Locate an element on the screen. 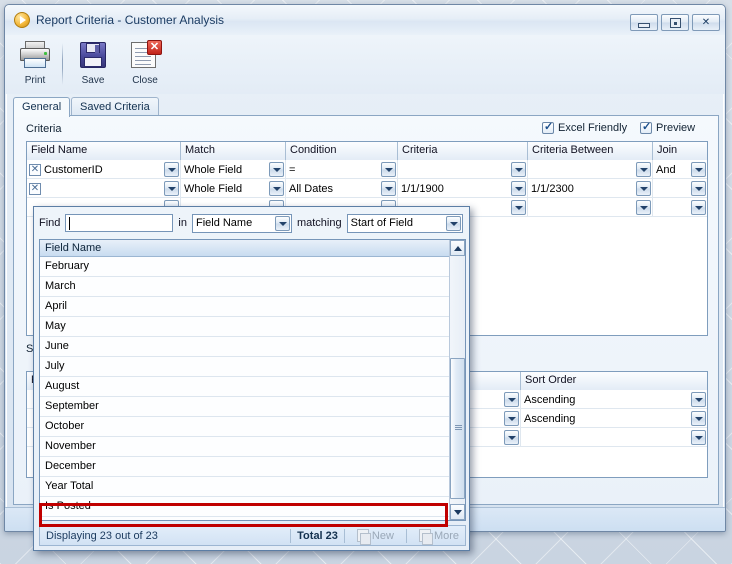  table-row: ✕ CustomerID Whole Field = And is located at coordinates (367, 169).